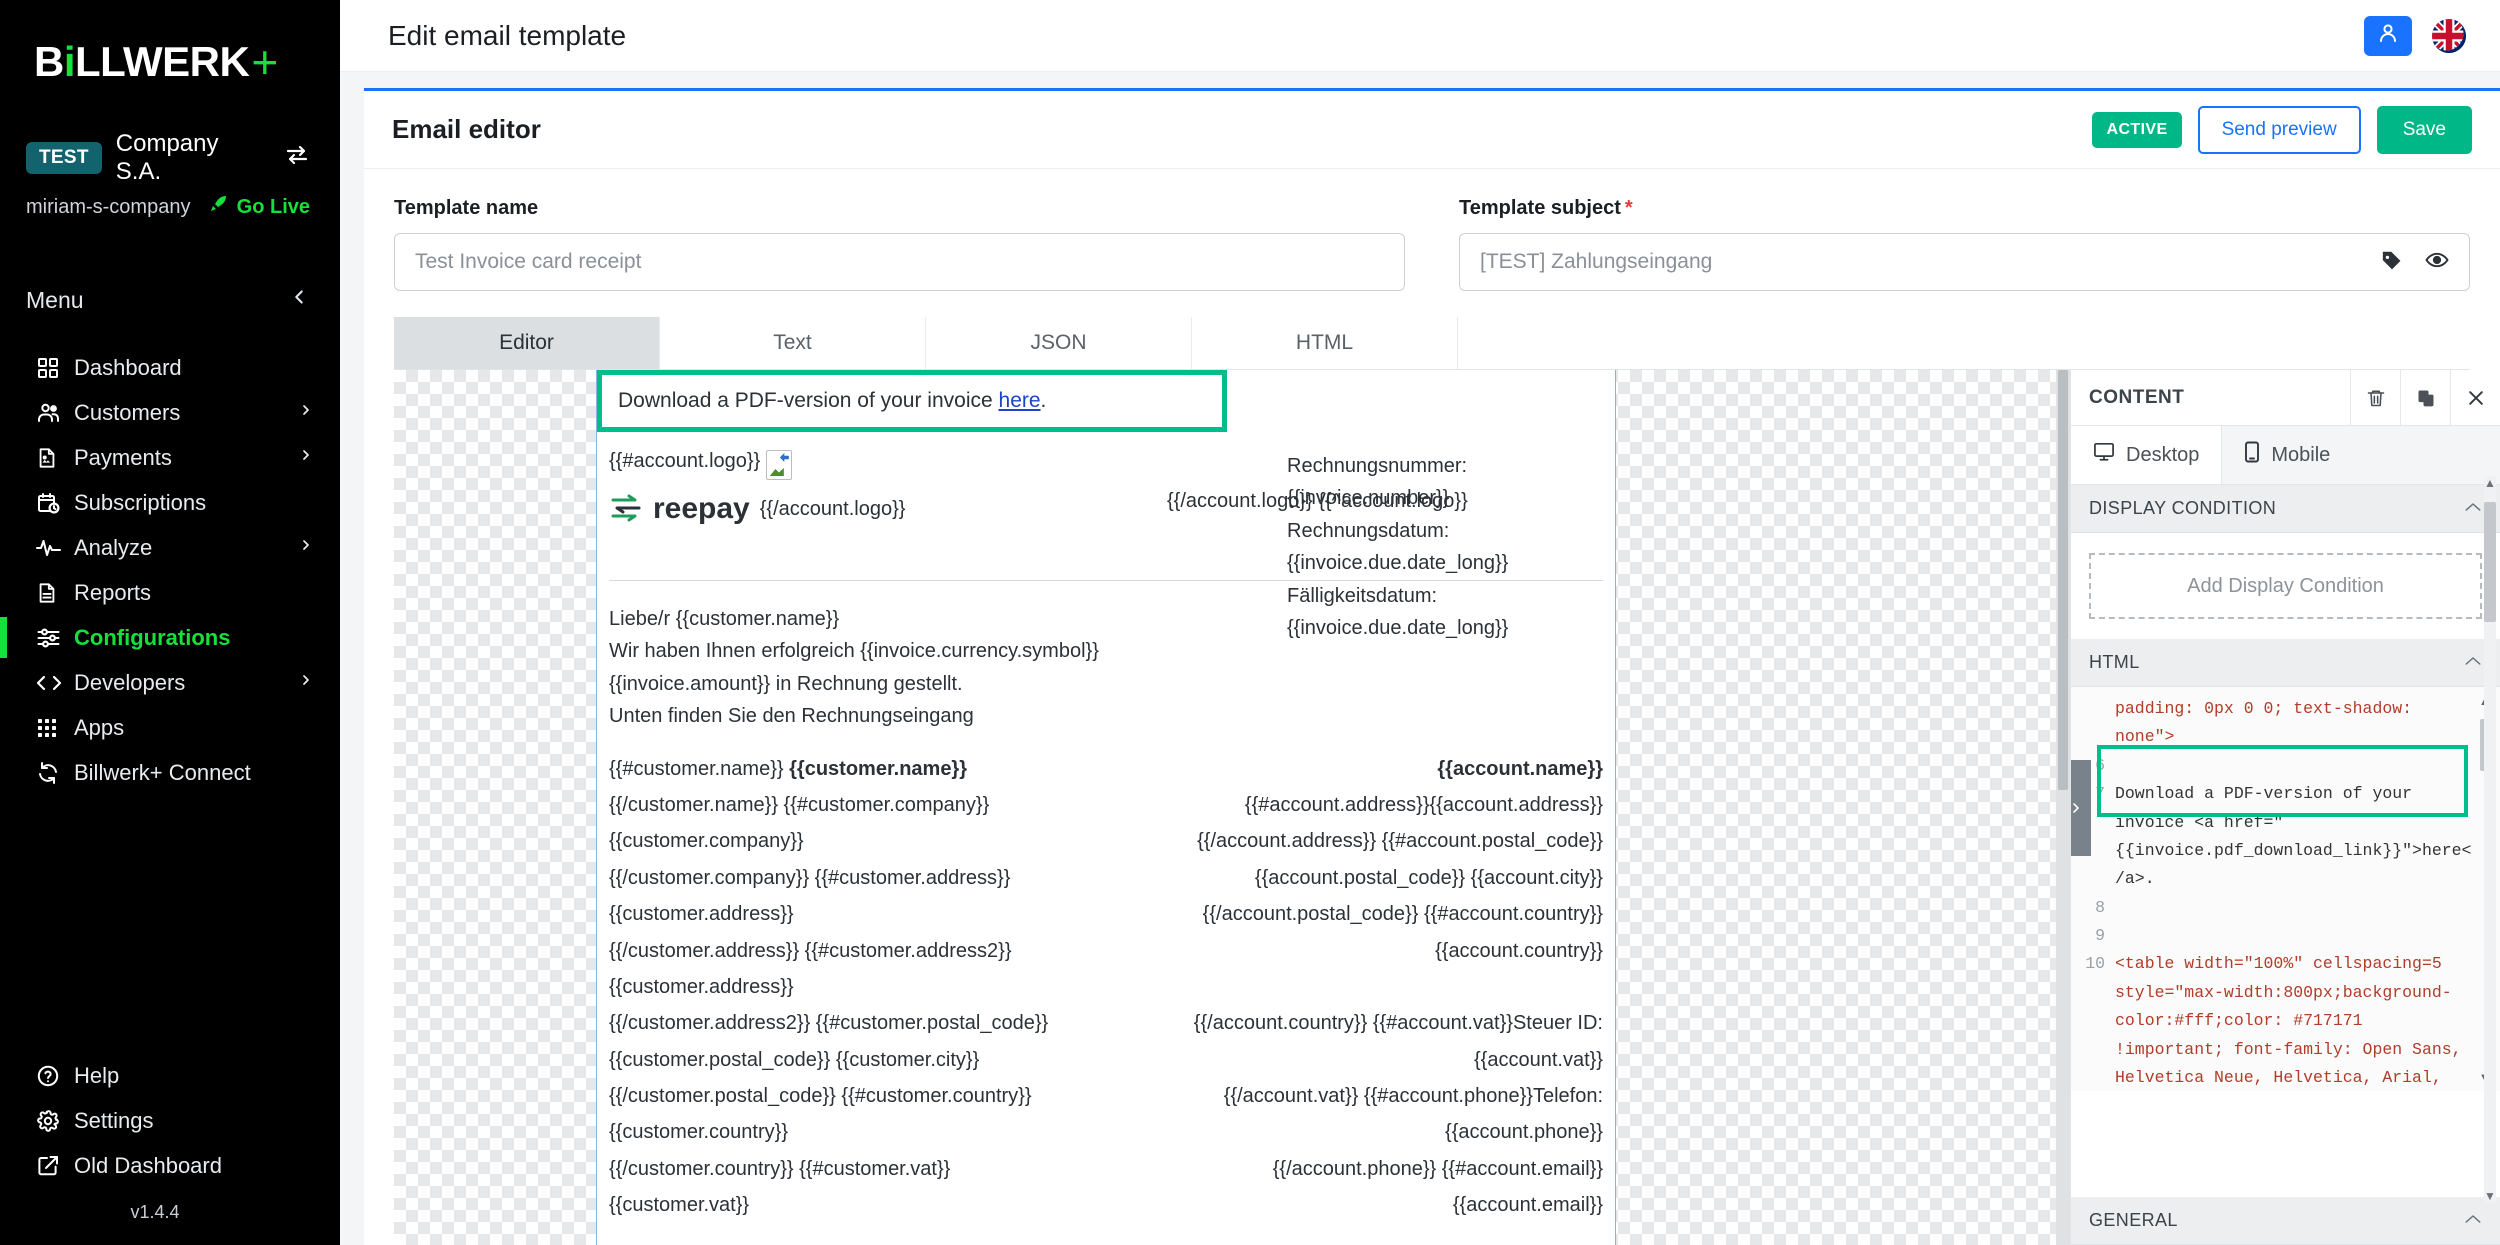 Image resolution: width=2500 pixels, height=1245 pixels. What do you see at coordinates (170, 1165) in the screenshot?
I see `sidebar-item-old-dashboard: Old Dashboard` at bounding box center [170, 1165].